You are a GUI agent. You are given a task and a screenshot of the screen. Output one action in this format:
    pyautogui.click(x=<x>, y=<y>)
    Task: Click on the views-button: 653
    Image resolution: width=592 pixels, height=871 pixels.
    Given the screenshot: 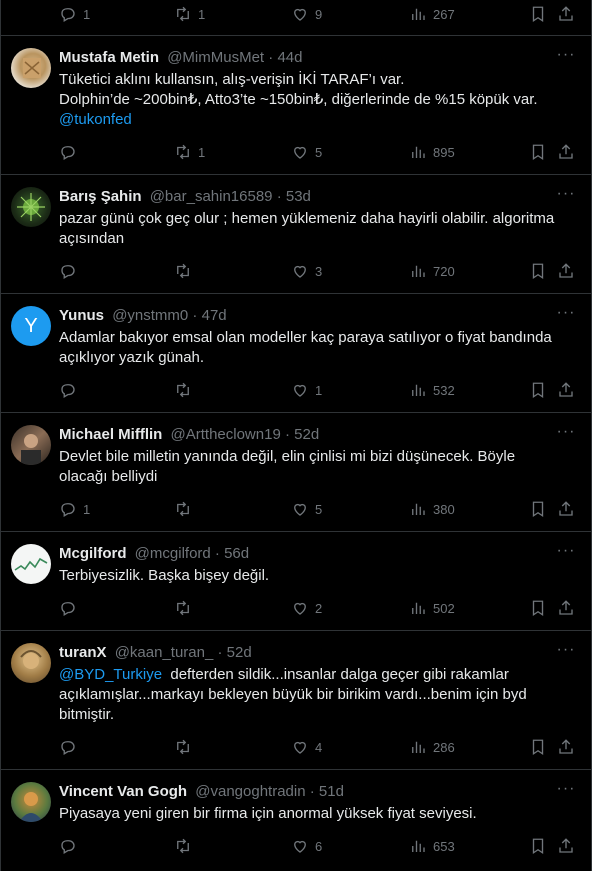 What is the action you would take?
    pyautogui.click(x=432, y=846)
    